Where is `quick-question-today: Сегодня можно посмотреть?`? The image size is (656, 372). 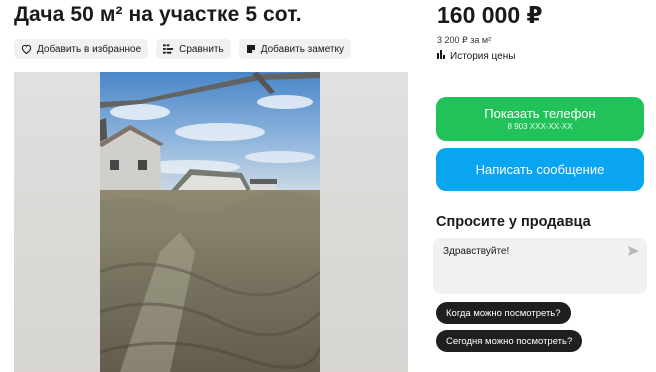 quick-question-today: Сегодня можно посмотреть? is located at coordinates (509, 341).